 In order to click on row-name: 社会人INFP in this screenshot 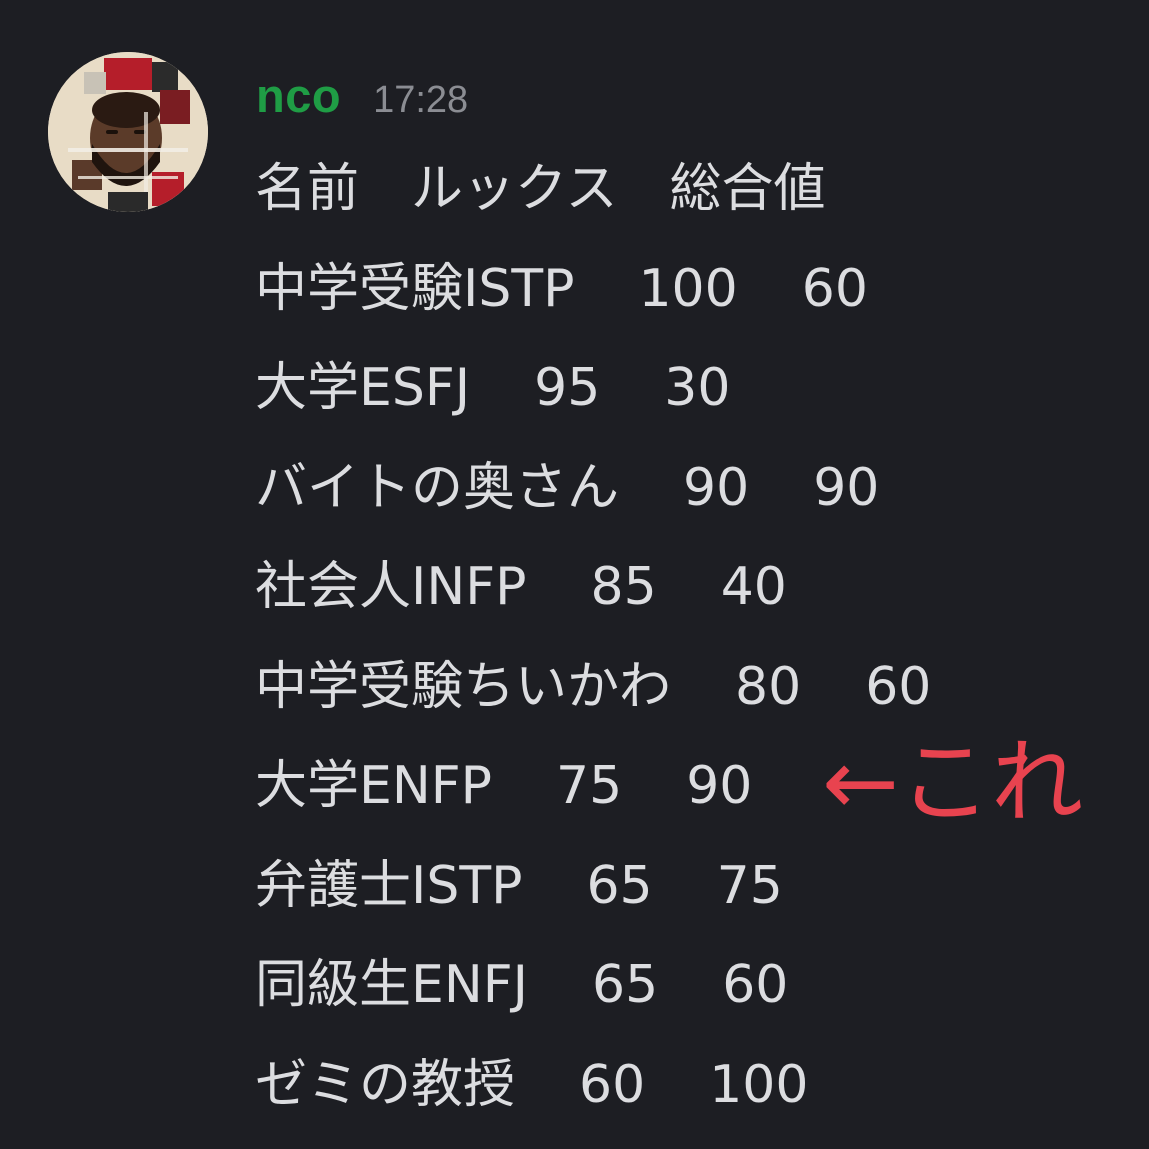, I will do `click(391, 587)`.